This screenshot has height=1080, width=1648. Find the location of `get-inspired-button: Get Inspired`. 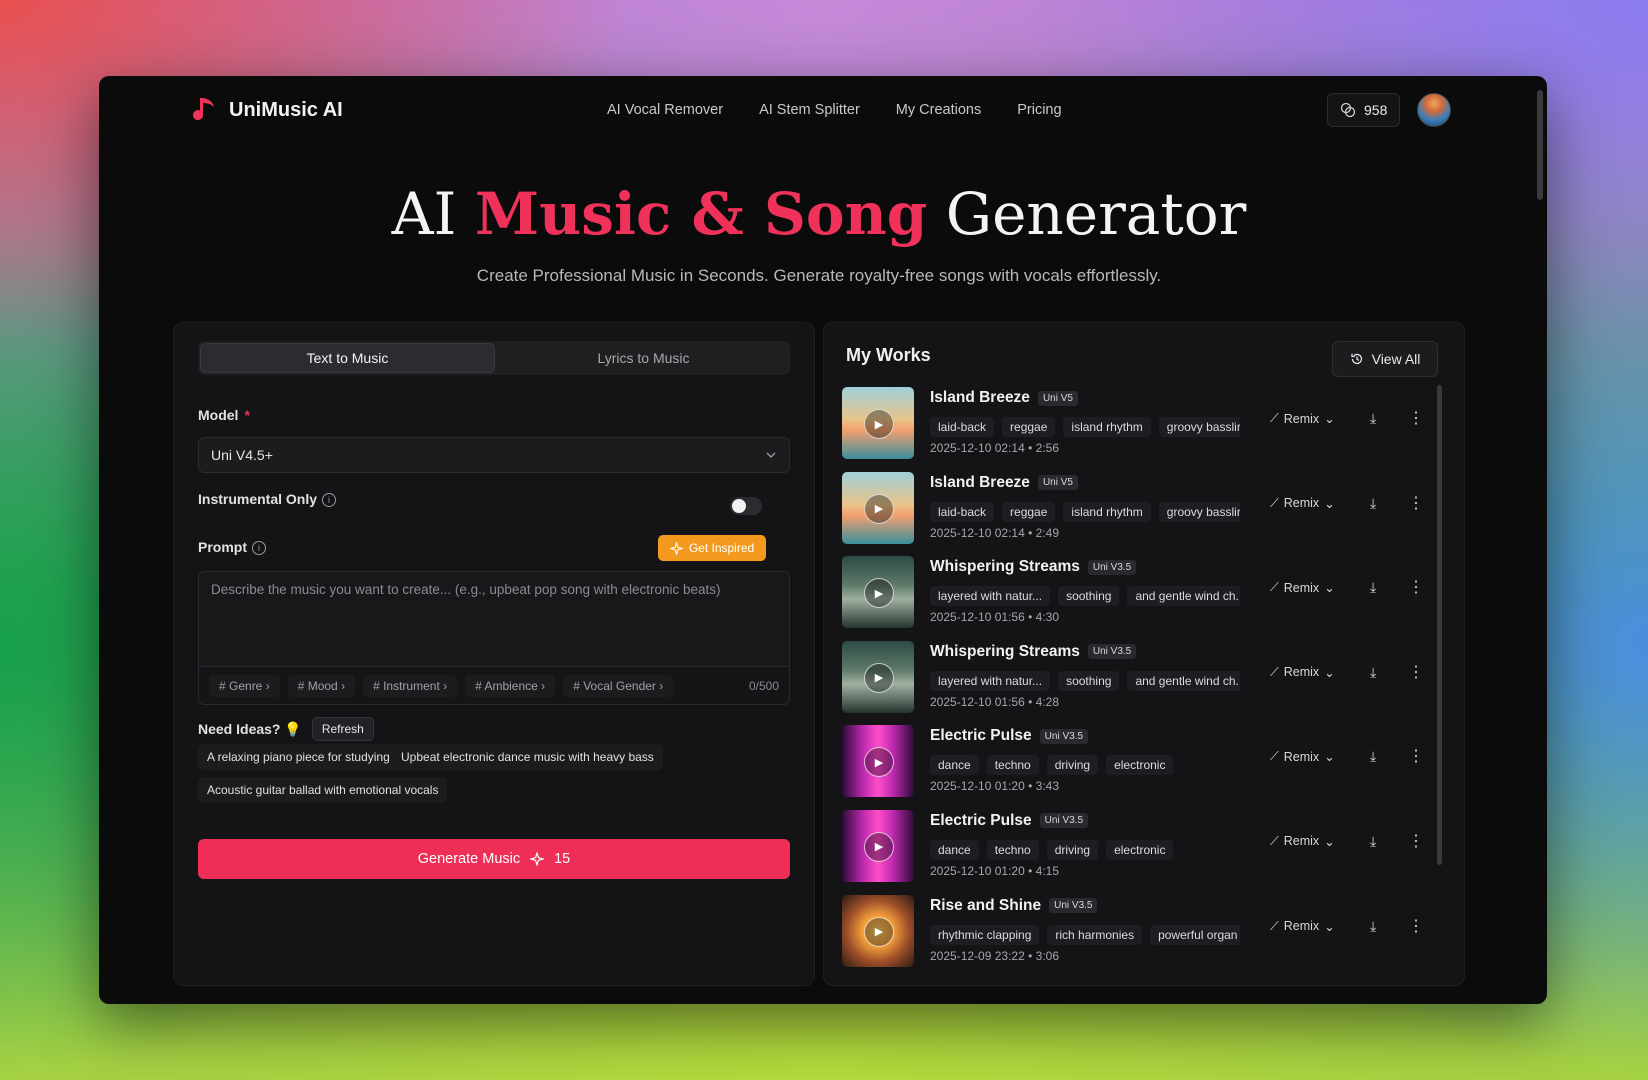

get-inspired-button: Get Inspired is located at coordinates (712, 548).